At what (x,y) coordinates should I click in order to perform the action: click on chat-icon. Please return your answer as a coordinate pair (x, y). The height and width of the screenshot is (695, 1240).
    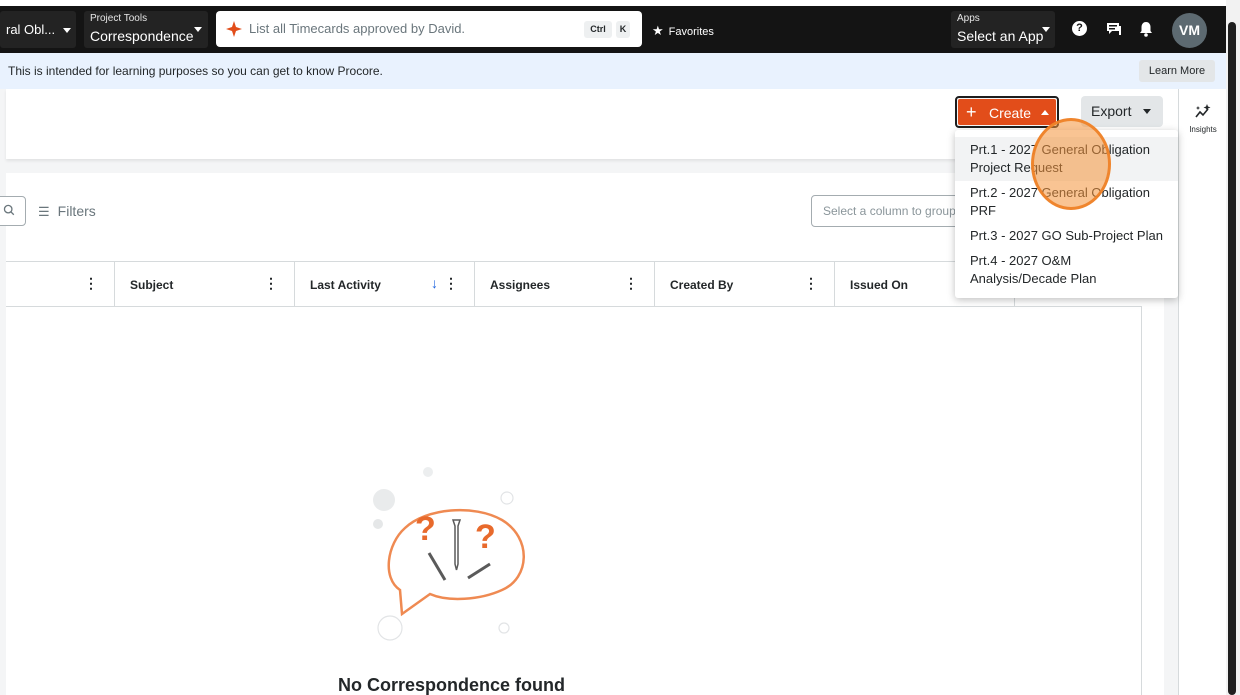
    Looking at the image, I should click on (1114, 29).